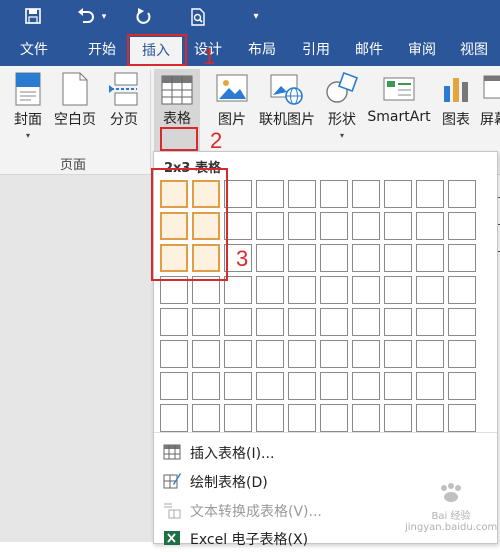 This screenshot has width=500, height=552. I want to click on tab-file: 文件, so click(34, 50).